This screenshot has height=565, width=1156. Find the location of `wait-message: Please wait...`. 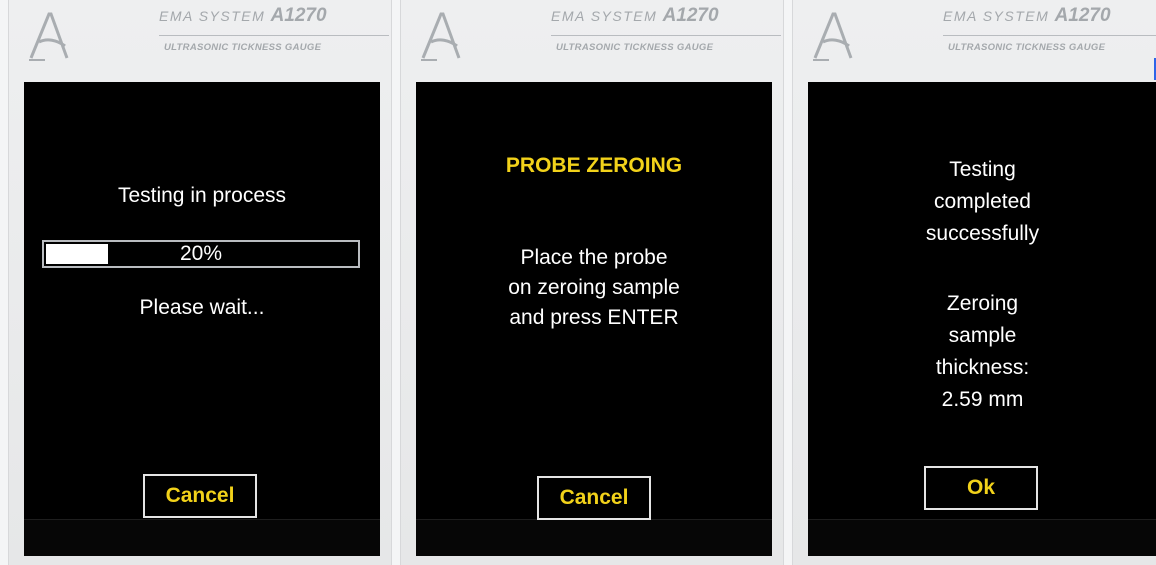

wait-message: Please wait... is located at coordinates (202, 307).